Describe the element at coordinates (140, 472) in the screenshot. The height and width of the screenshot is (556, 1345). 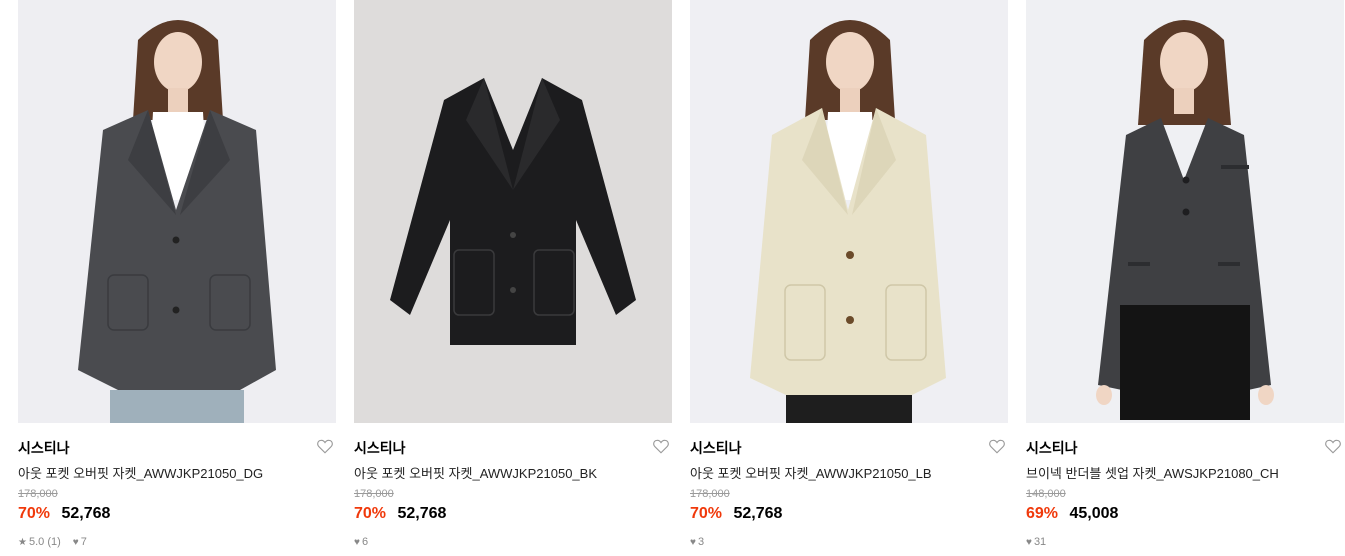
I see `product-name: 아웃 포켓 오버핏 자켓_AWWJKP21050_DG` at that location.